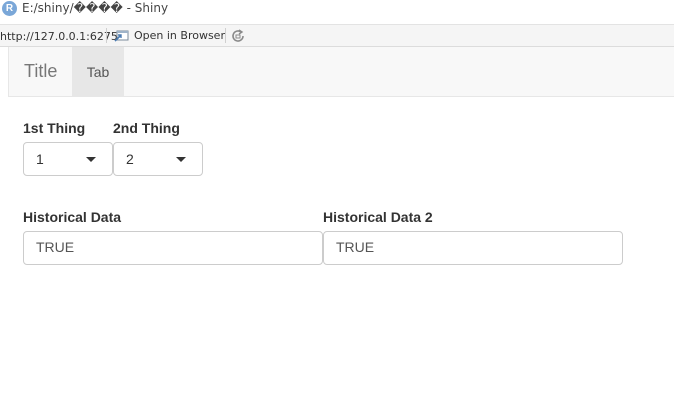 Image resolution: width=674 pixels, height=410 pixels. Describe the element at coordinates (121, 36) in the screenshot. I see `browser-icon` at that location.